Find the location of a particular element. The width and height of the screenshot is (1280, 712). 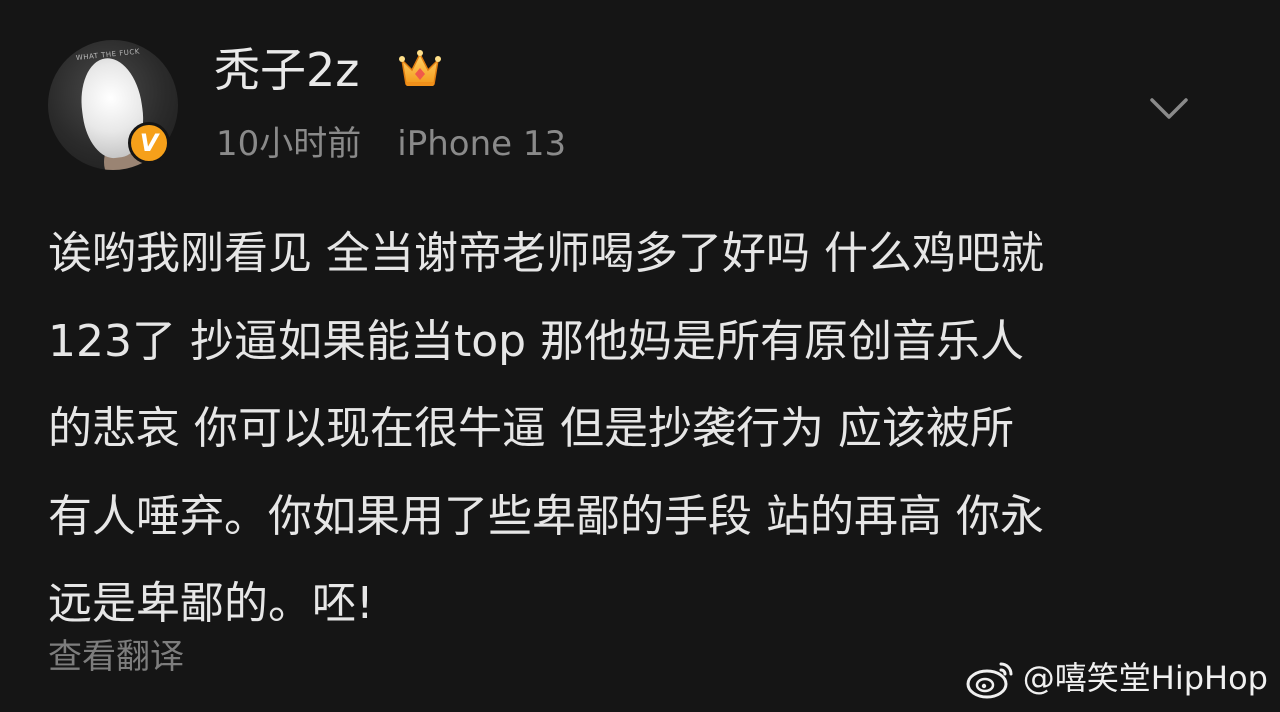

crown-icon is located at coordinates (420, 68).